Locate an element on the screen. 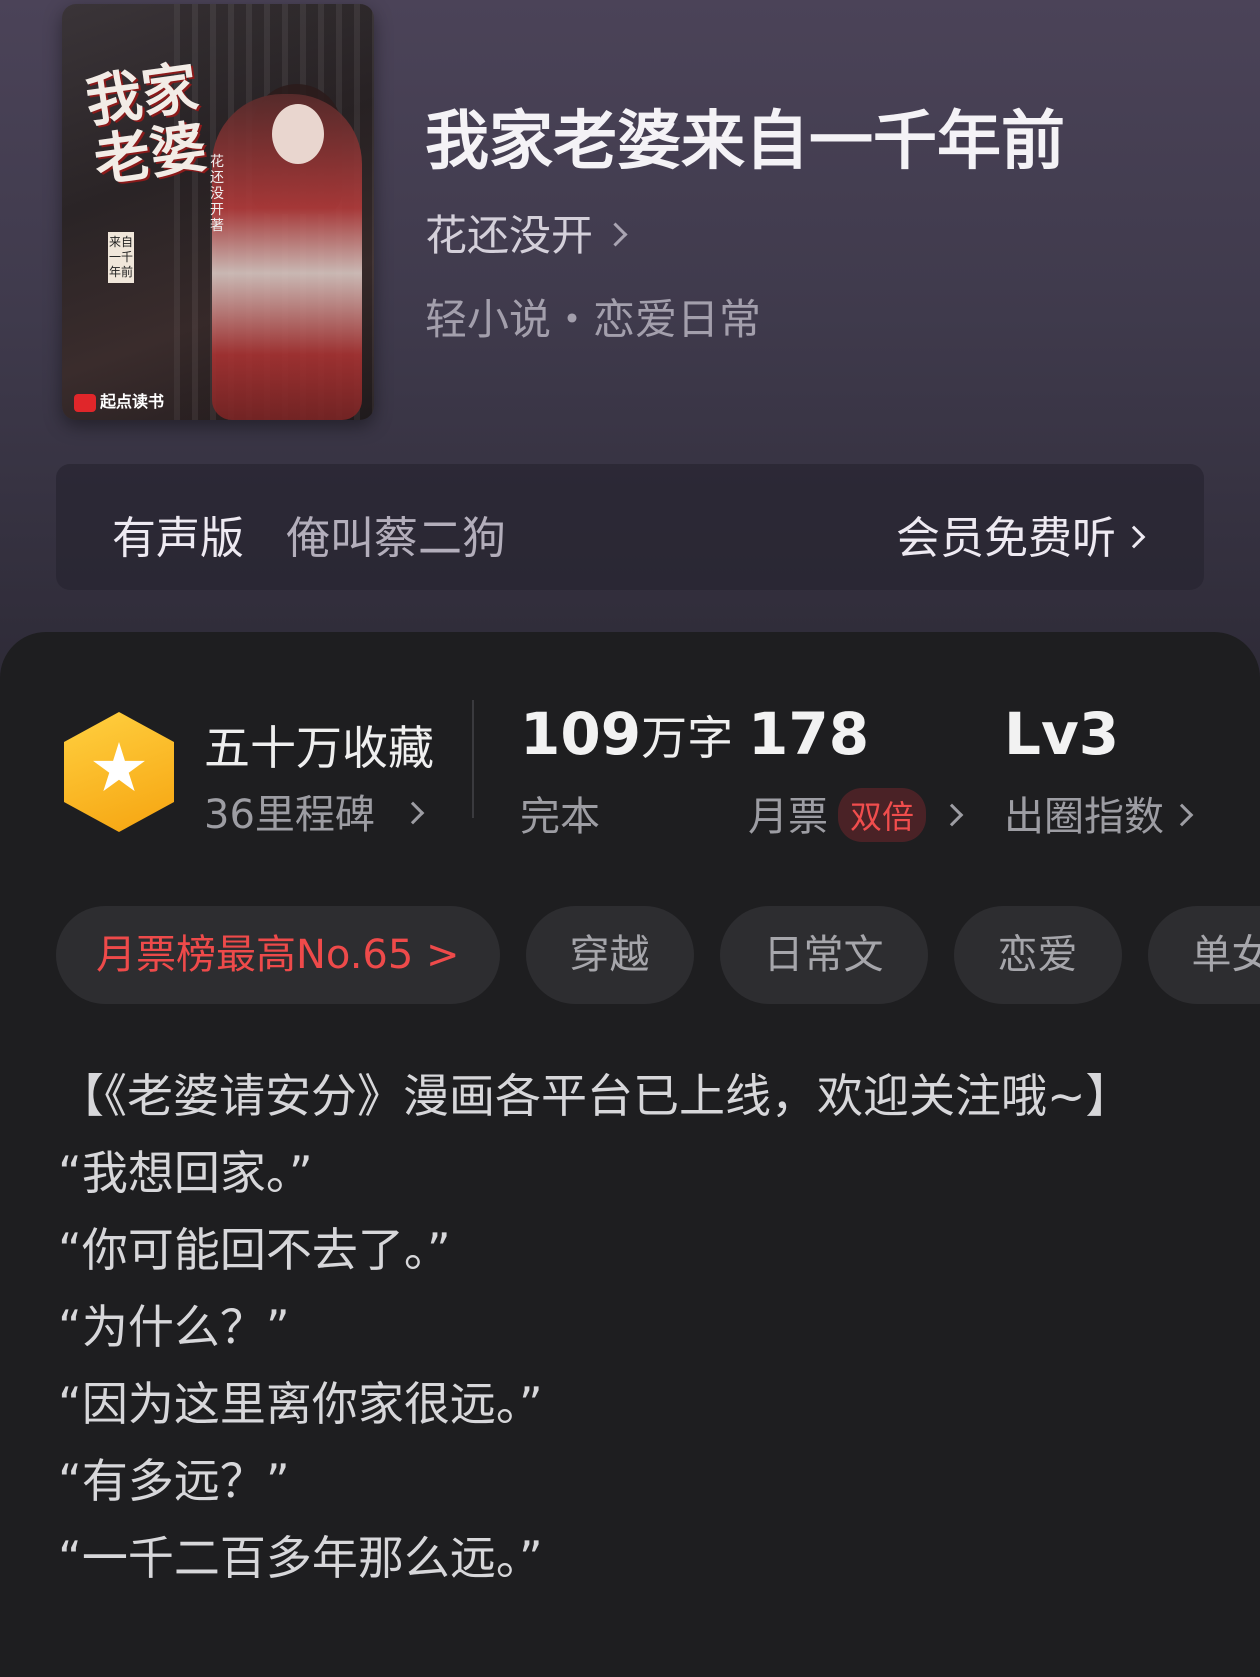 This screenshot has width=1260, height=1677. stats-divider is located at coordinates (473, 759).